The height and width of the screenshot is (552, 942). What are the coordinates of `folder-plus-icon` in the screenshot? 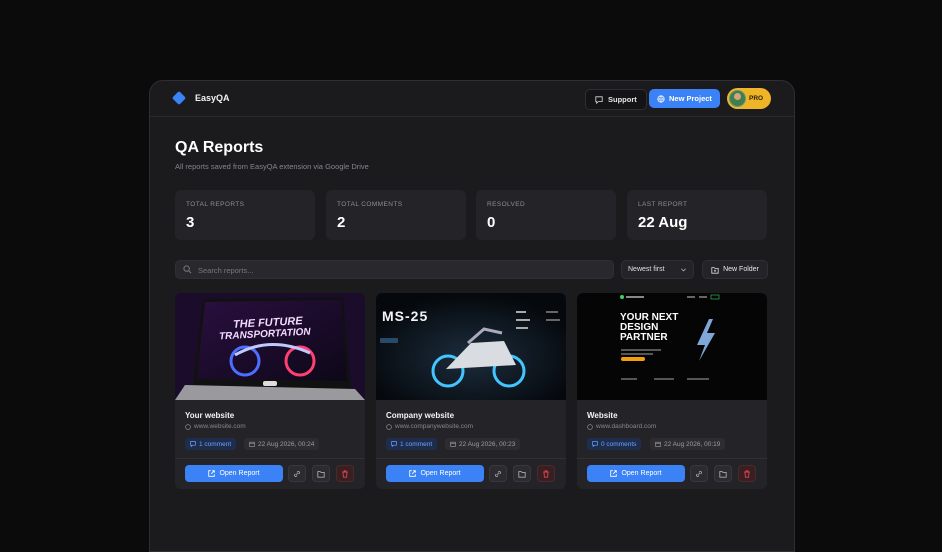 It's located at (715, 270).